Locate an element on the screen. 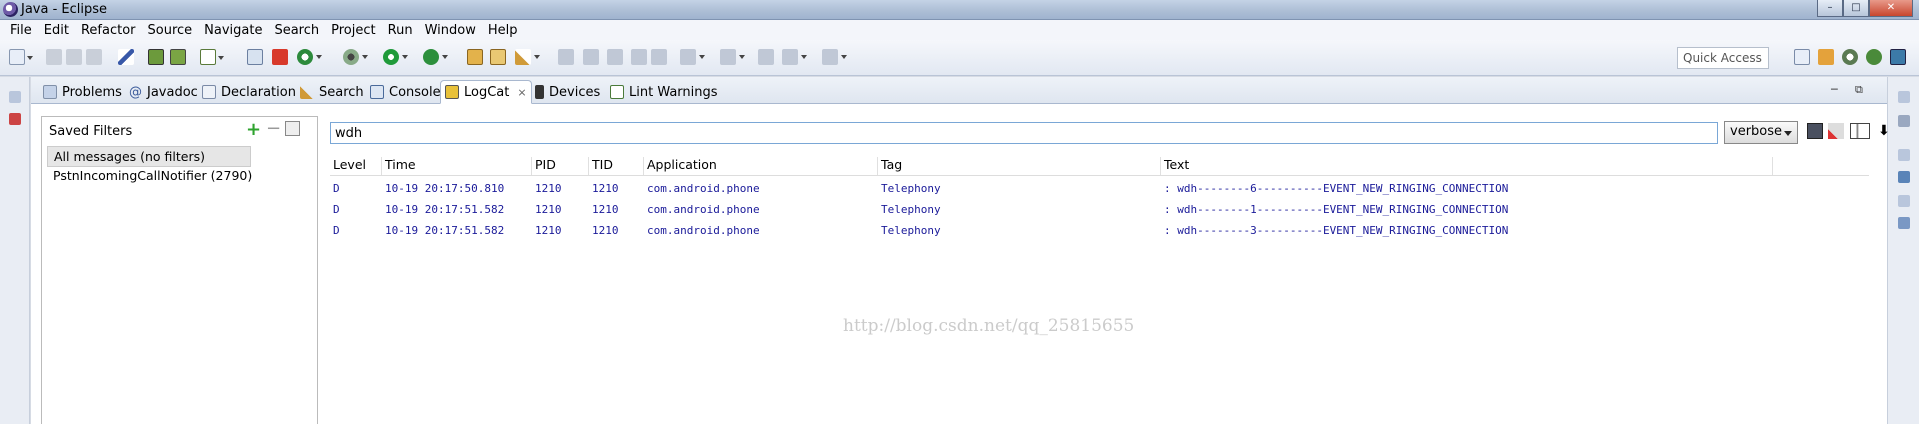 The width and height of the screenshot is (1919, 424). package-explorer-icon is located at coordinates (15, 119).